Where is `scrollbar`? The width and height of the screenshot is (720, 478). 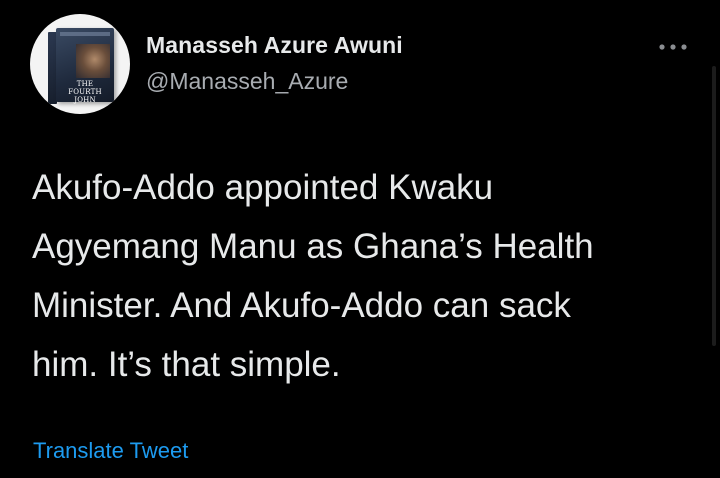 scrollbar is located at coordinates (714, 206).